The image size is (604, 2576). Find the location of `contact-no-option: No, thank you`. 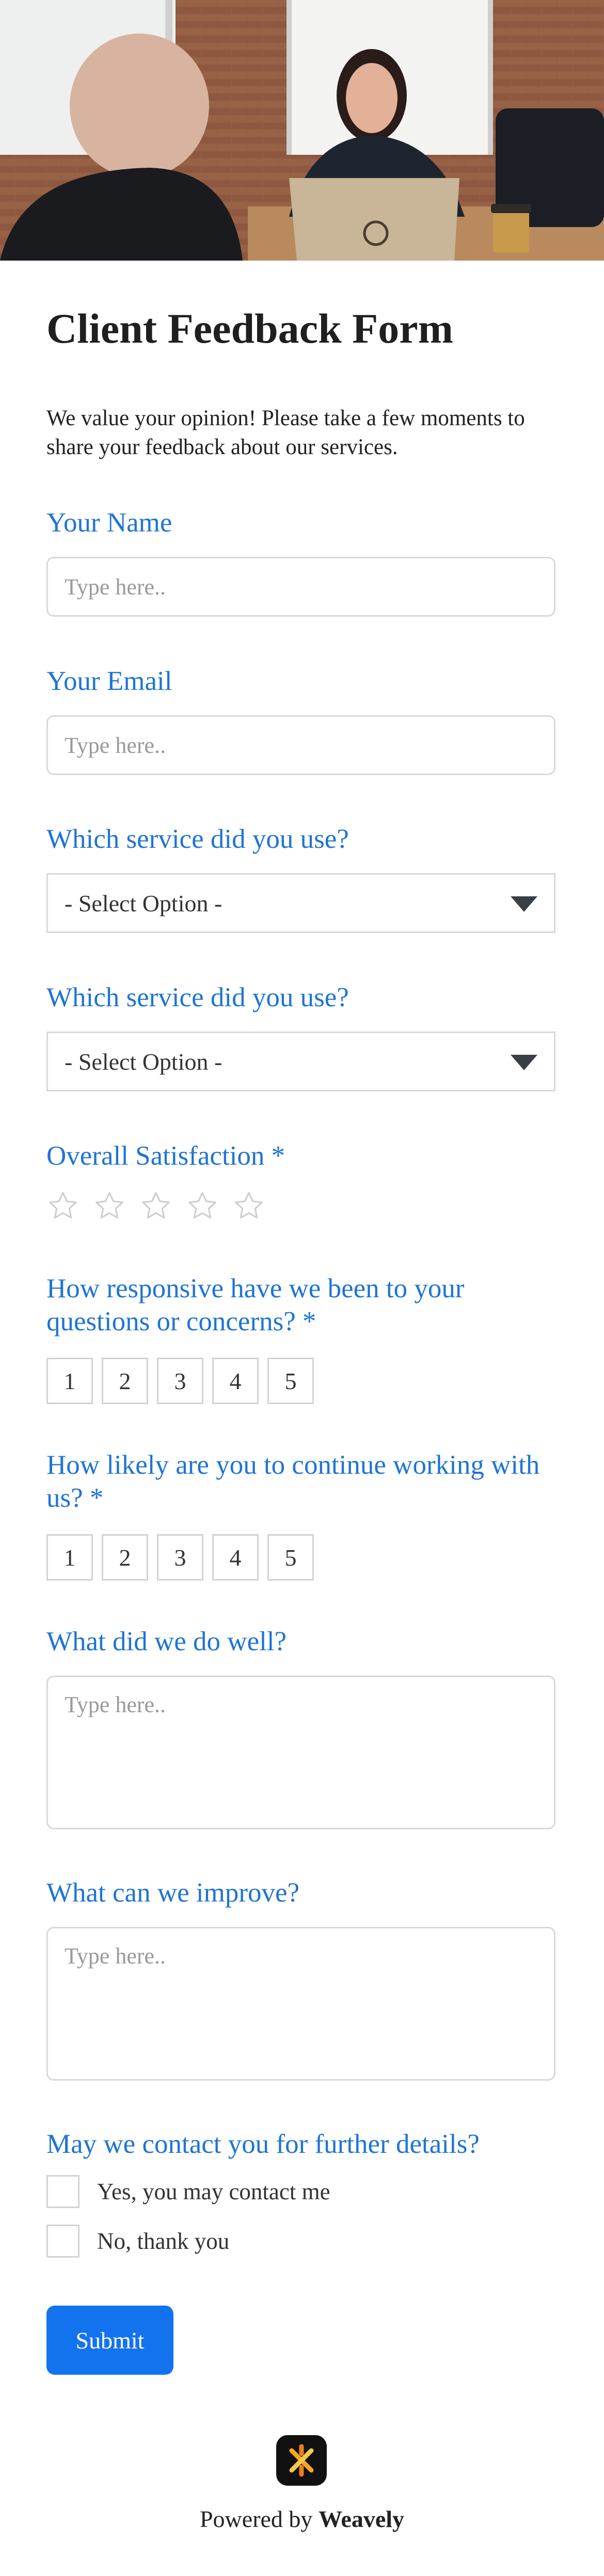

contact-no-option: No, thank you is located at coordinates (138, 2242).